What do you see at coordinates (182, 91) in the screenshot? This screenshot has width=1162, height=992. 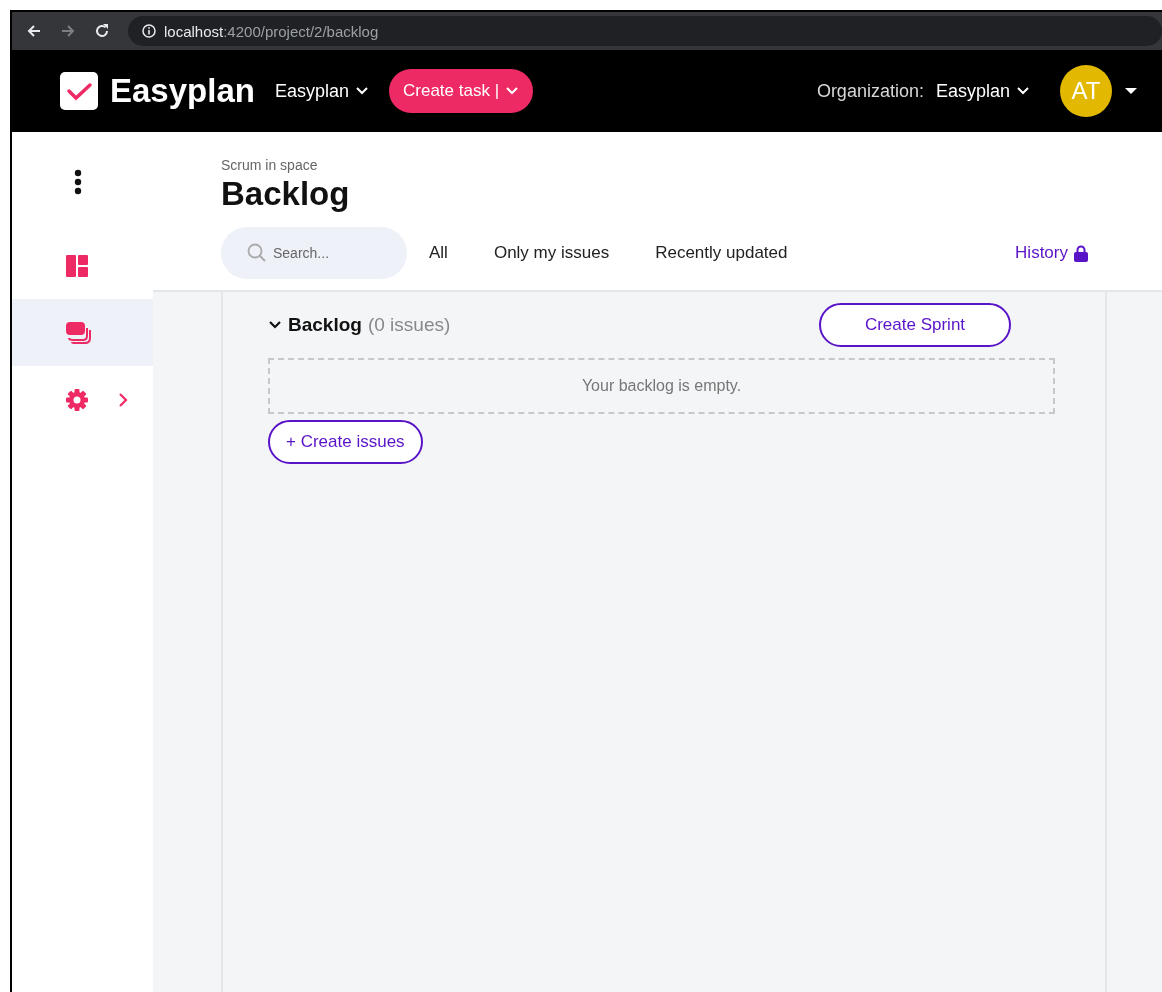 I see `app-logo-text: Easyplan` at bounding box center [182, 91].